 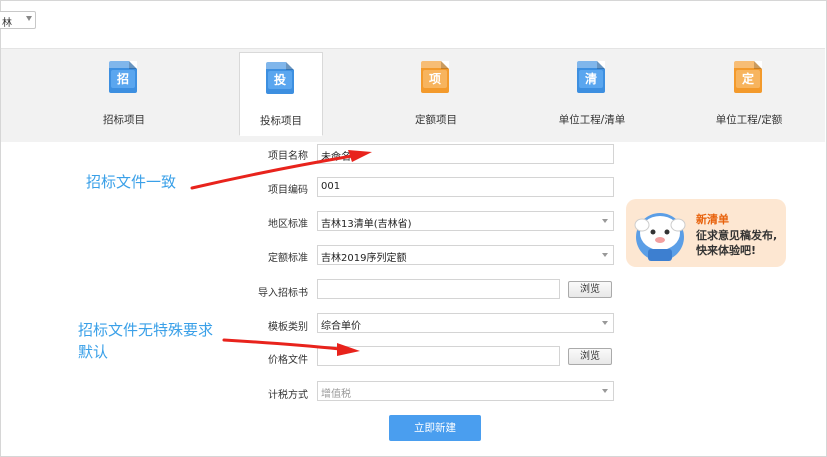 I want to click on banner-line-1: 征求意见稿发布,, so click(x=737, y=235).